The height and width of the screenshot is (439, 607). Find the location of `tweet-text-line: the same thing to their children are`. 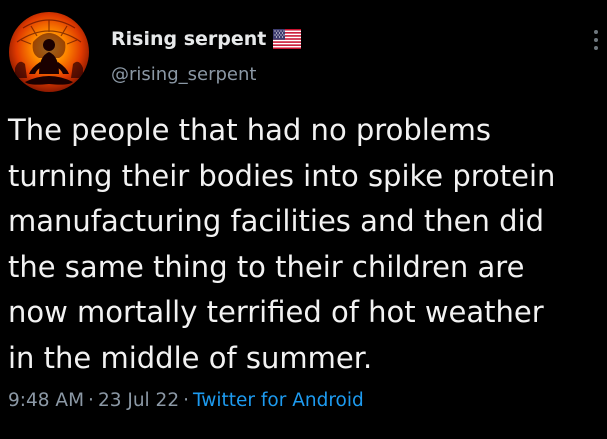

tweet-text-line: the same thing to their children are is located at coordinates (266, 266).